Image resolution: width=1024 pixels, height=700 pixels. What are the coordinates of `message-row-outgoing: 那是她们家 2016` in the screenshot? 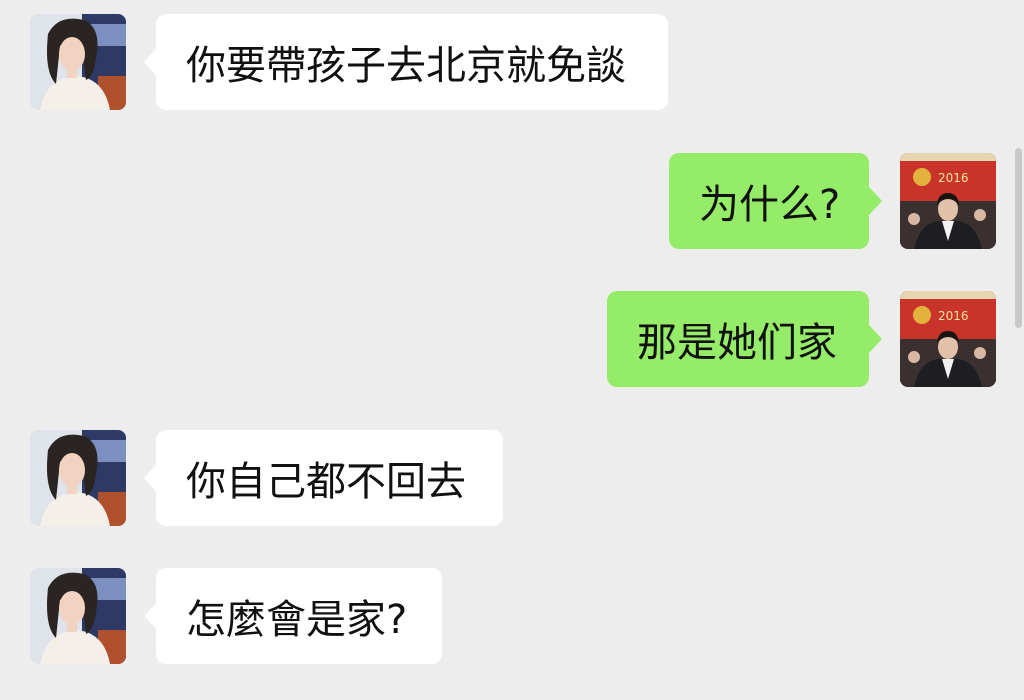 It's located at (512, 341).